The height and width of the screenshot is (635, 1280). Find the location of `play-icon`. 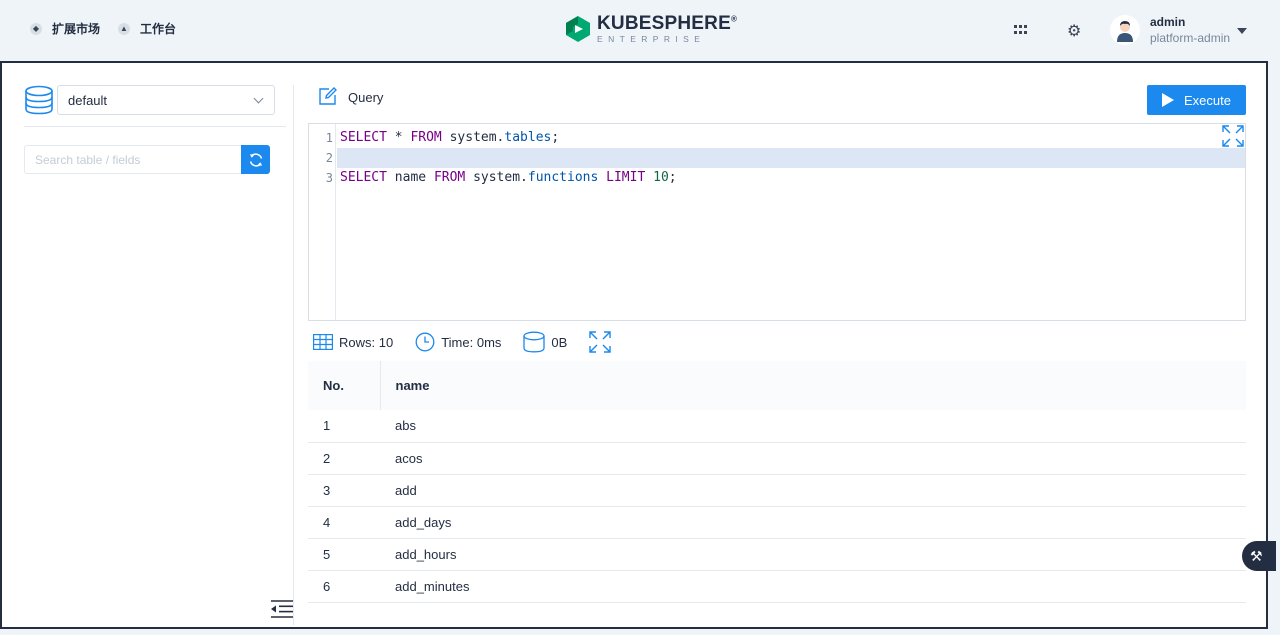

play-icon is located at coordinates (1168, 100).